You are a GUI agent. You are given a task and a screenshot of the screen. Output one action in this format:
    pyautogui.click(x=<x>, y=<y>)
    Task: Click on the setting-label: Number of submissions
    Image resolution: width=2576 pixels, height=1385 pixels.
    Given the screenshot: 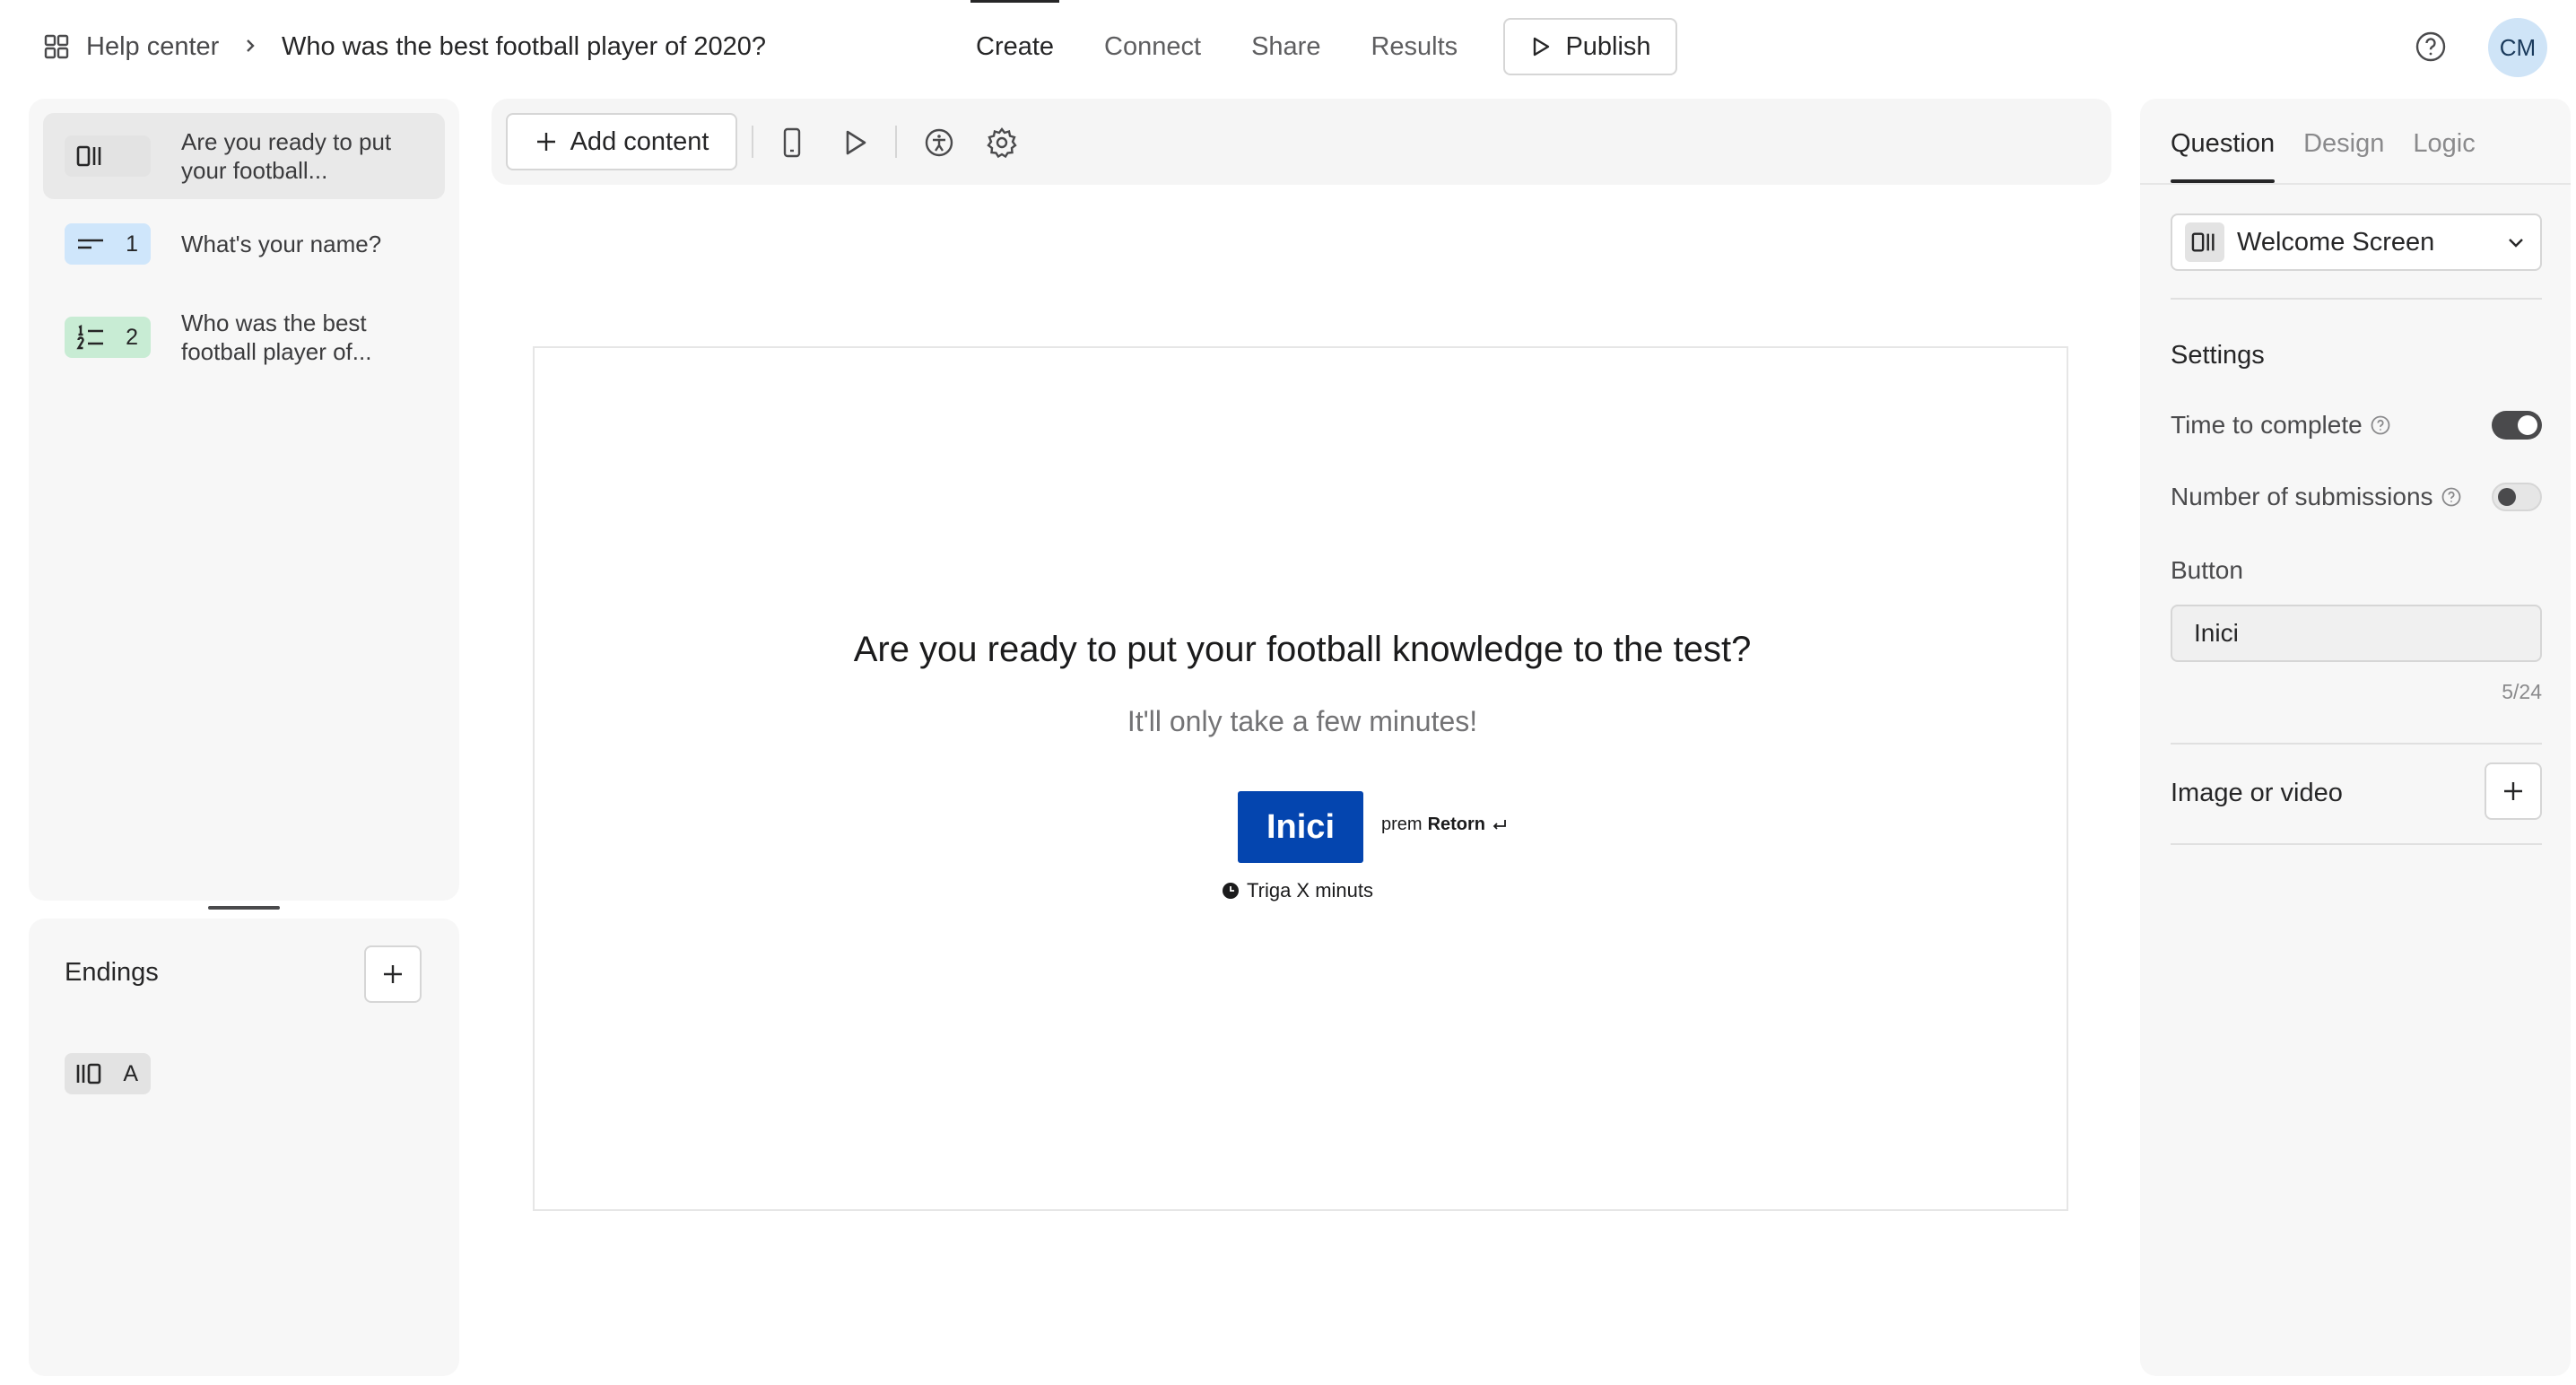 What is the action you would take?
    pyautogui.click(x=2302, y=497)
    